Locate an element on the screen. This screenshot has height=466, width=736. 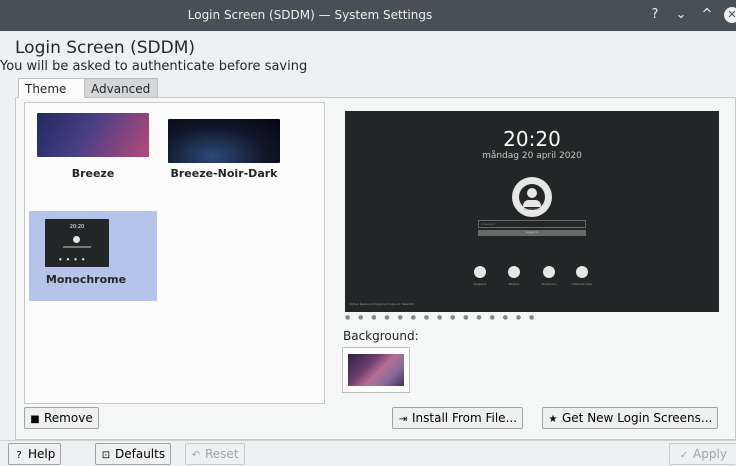
check-icon: ✓ is located at coordinates (684, 455).